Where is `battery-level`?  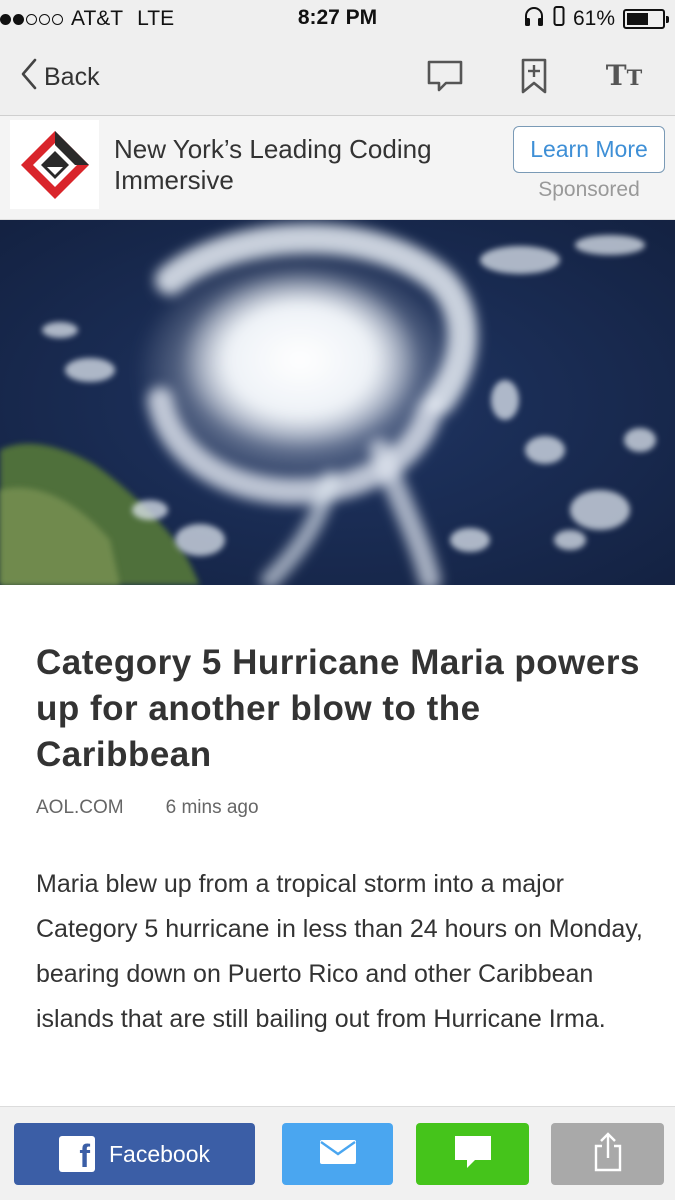 battery-level is located at coordinates (637, 19).